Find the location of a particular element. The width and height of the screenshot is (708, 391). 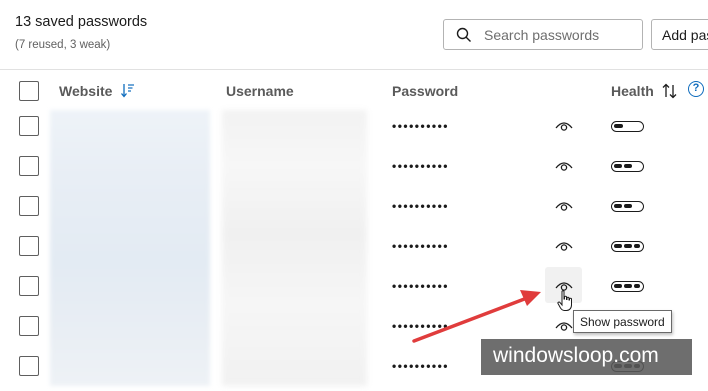

arrow-annotation is located at coordinates (476, 316).